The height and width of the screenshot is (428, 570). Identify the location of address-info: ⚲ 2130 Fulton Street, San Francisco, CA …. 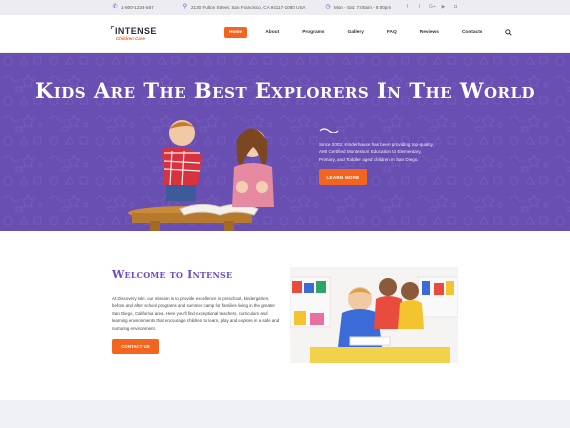
(244, 7).